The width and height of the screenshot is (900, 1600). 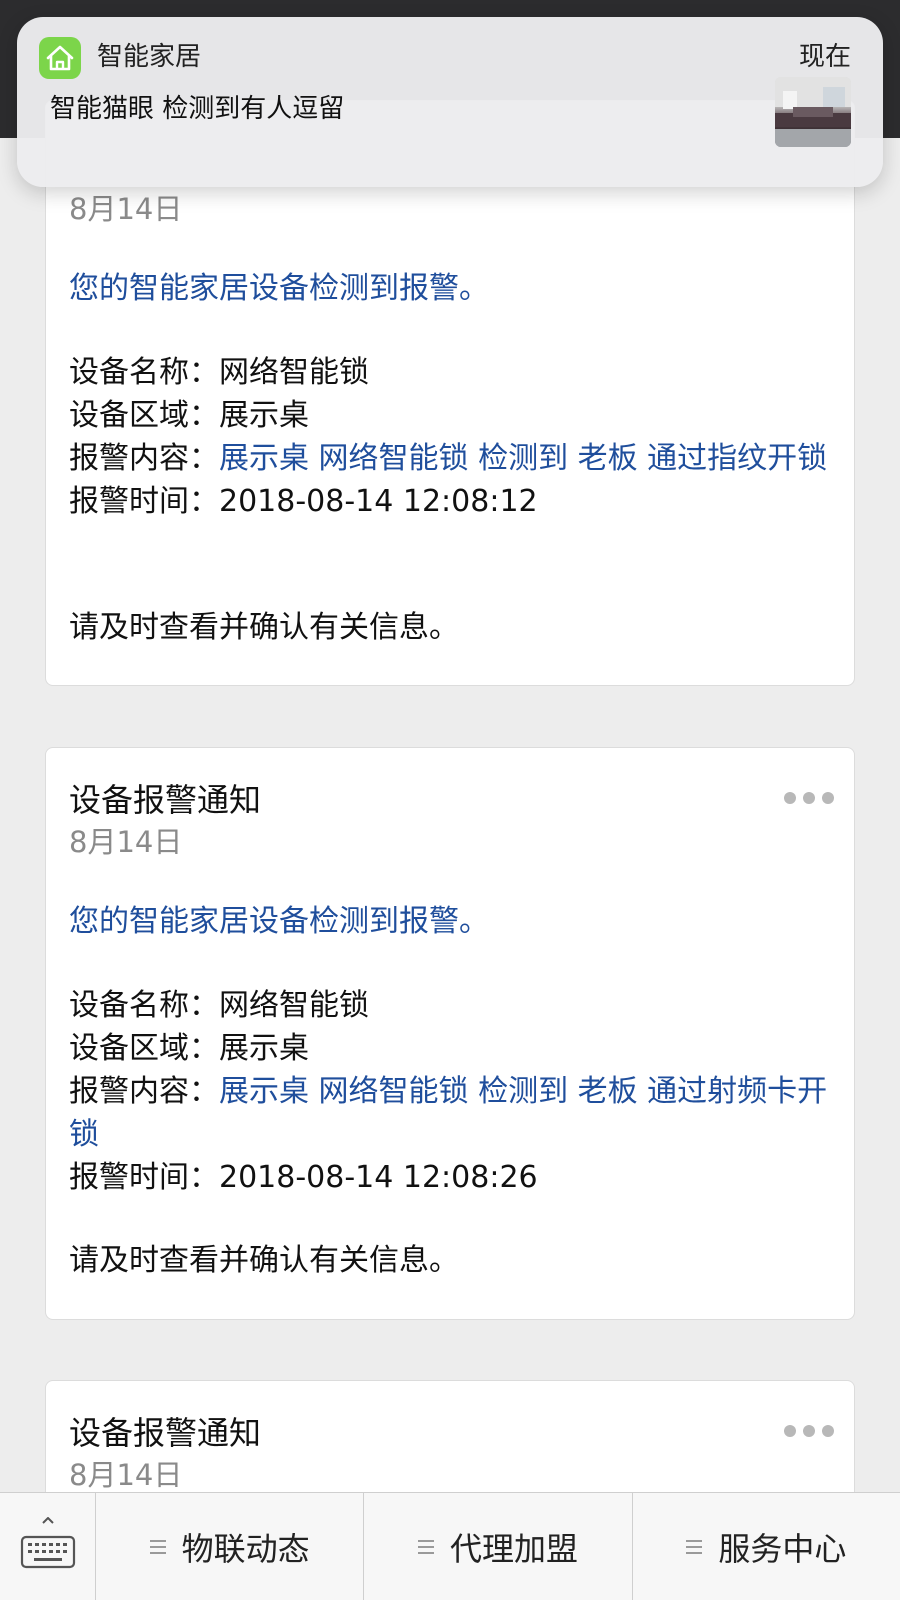 I want to click on notification-thumbnail, so click(x=813, y=112).